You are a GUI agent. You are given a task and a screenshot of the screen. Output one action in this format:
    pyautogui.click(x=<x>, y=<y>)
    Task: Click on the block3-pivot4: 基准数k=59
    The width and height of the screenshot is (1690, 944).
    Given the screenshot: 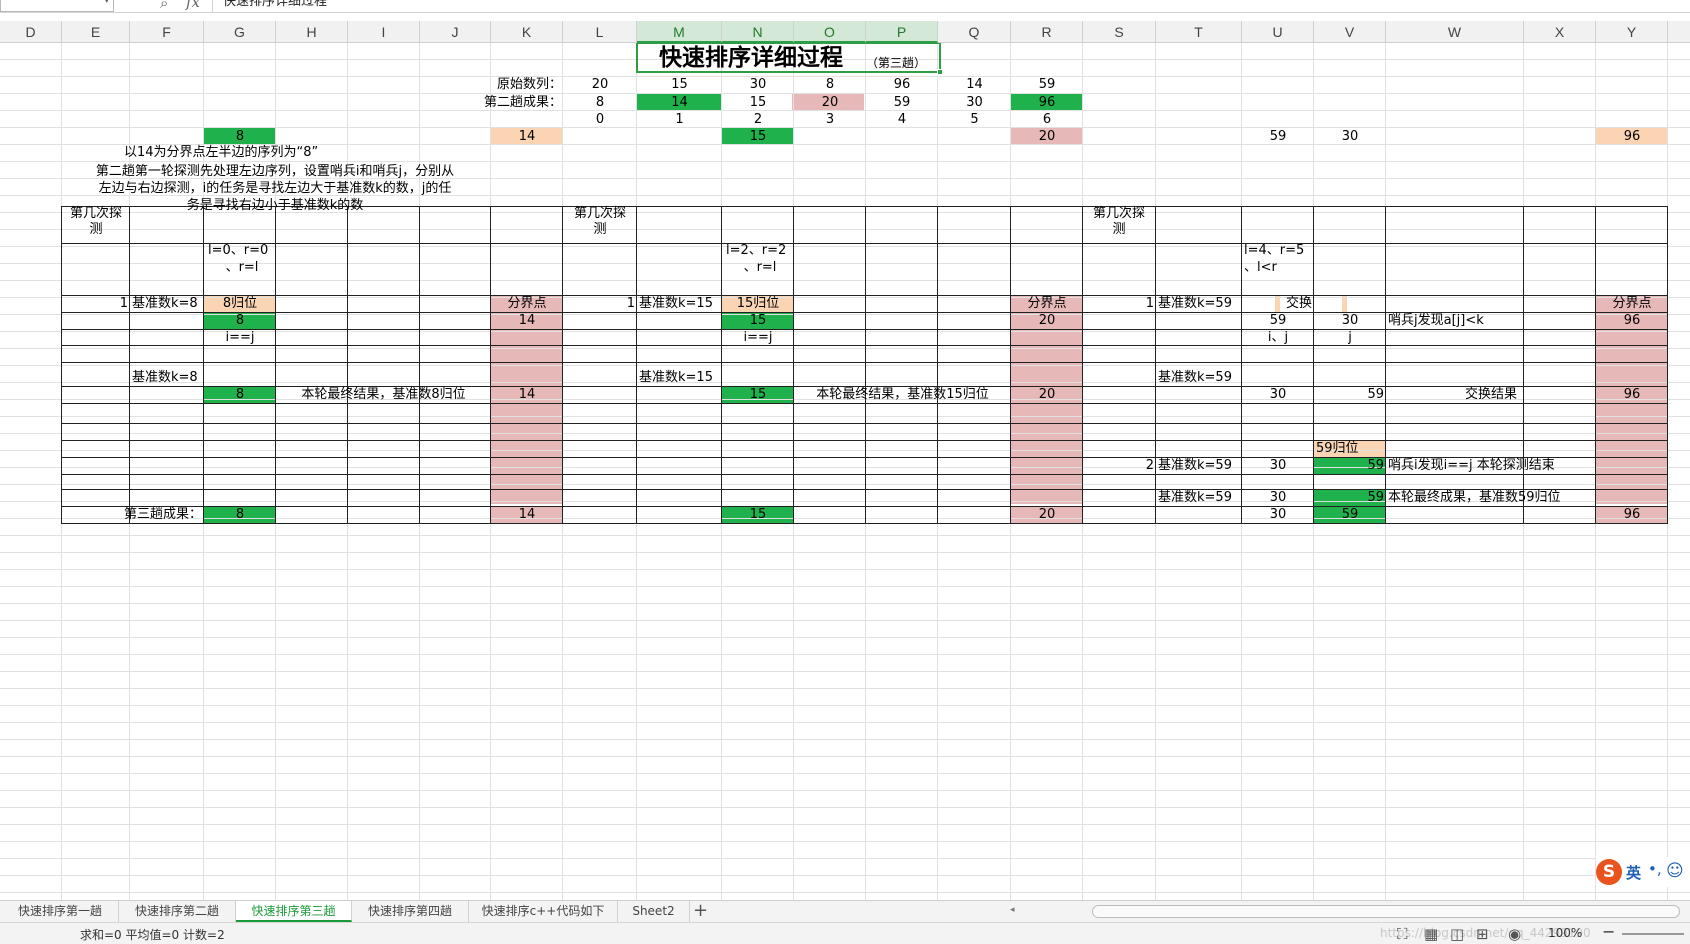 What is the action you would take?
    pyautogui.click(x=1199, y=497)
    